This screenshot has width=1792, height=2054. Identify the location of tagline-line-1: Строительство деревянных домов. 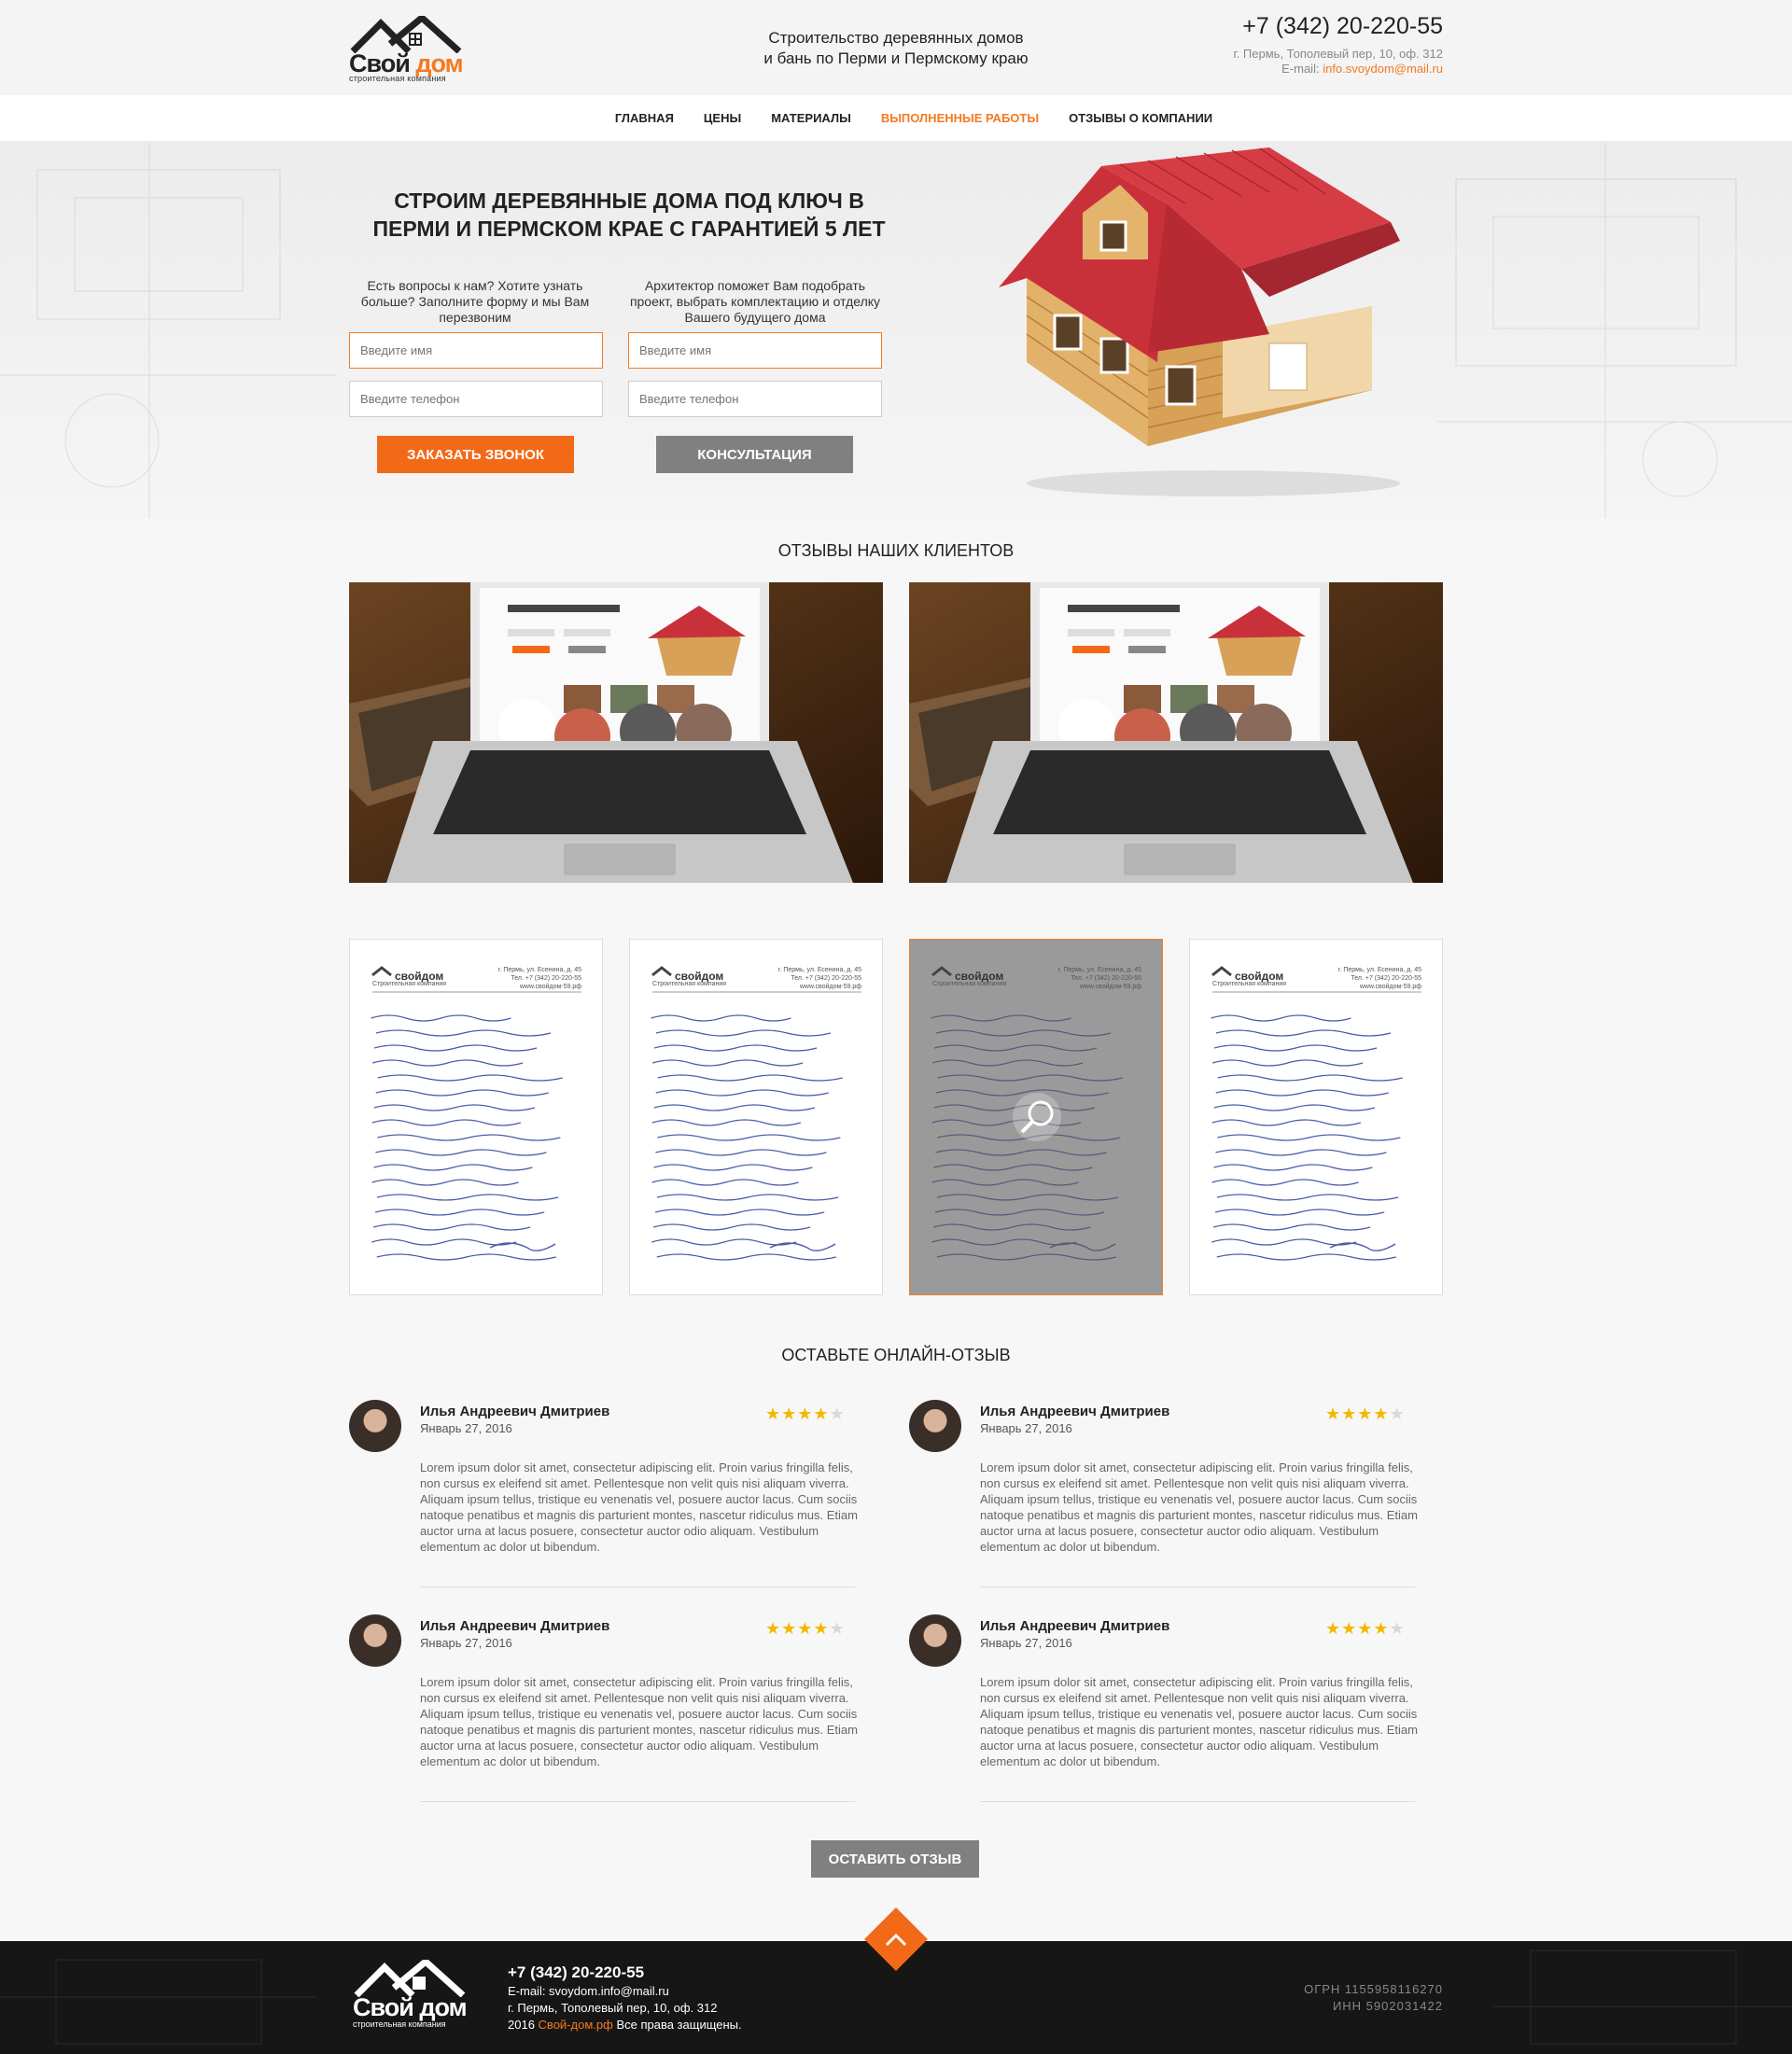
(896, 38).